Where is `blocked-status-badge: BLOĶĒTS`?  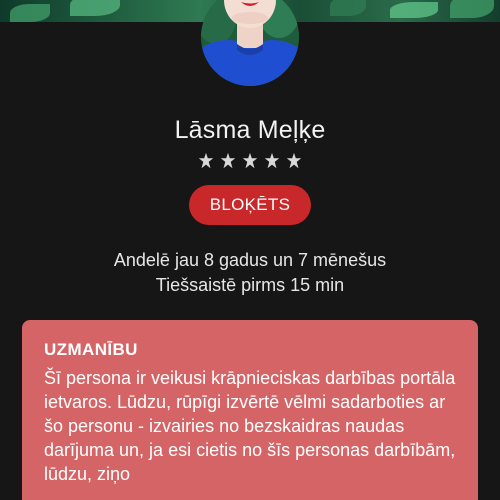 blocked-status-badge: BLOĶĒTS is located at coordinates (250, 205).